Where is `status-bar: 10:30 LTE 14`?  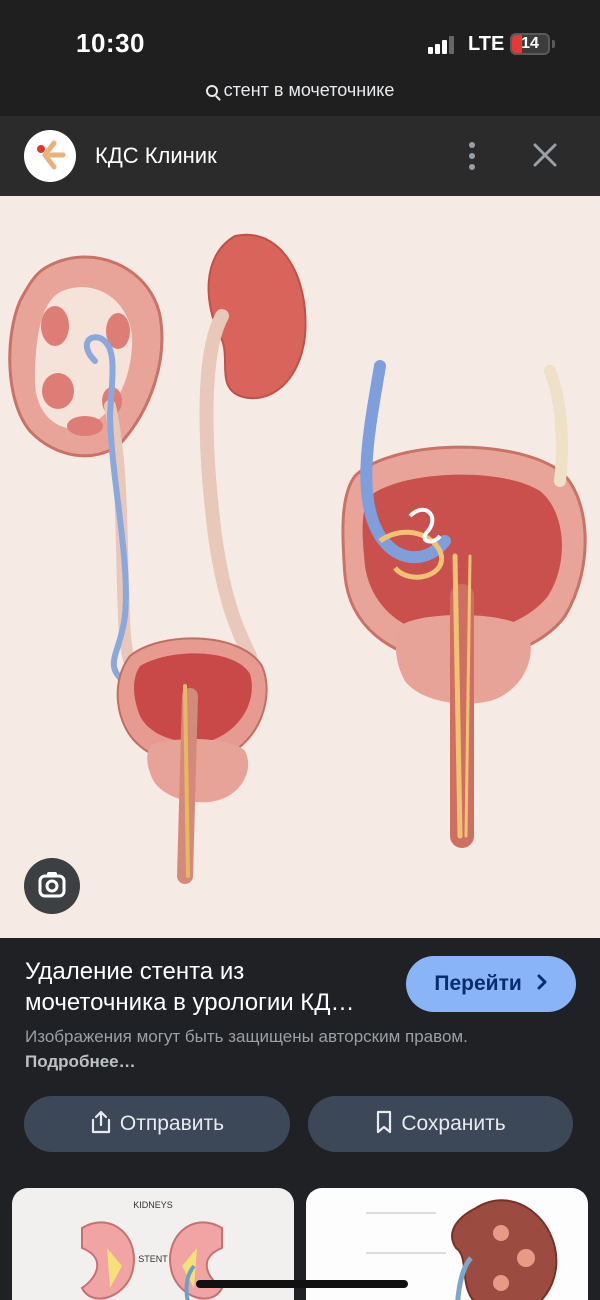 status-bar: 10:30 LTE 14 is located at coordinates (300, 40).